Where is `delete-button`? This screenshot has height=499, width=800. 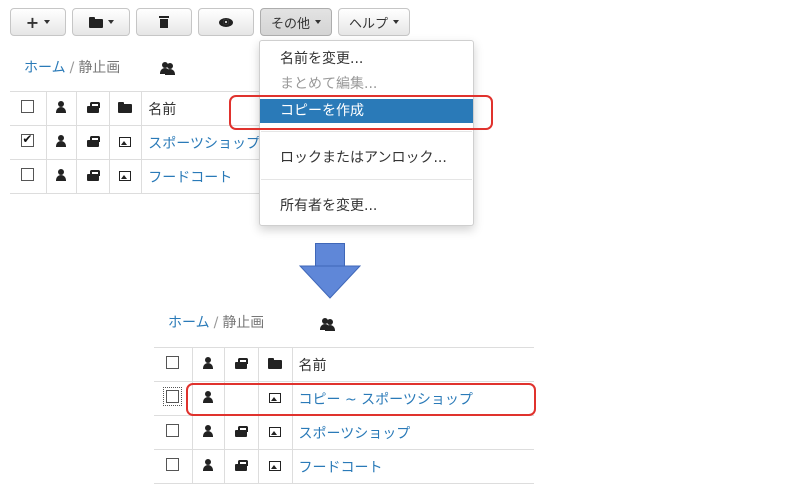
delete-button is located at coordinates (164, 22).